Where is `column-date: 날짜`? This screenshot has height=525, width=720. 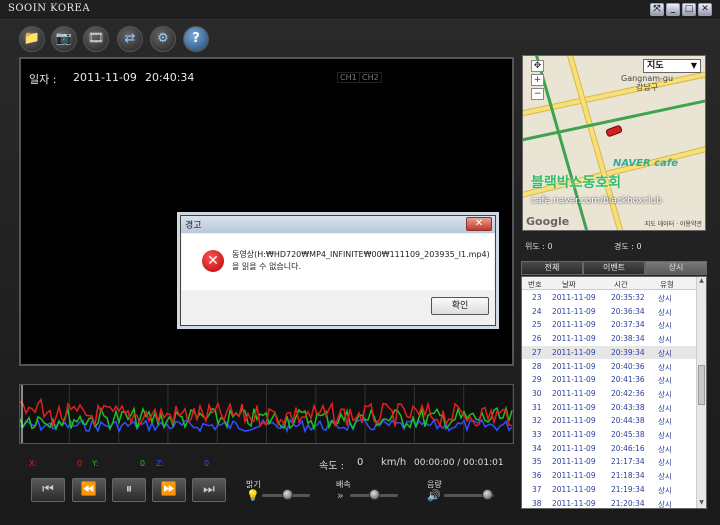
column-date: 날짜 is located at coordinates (569, 284).